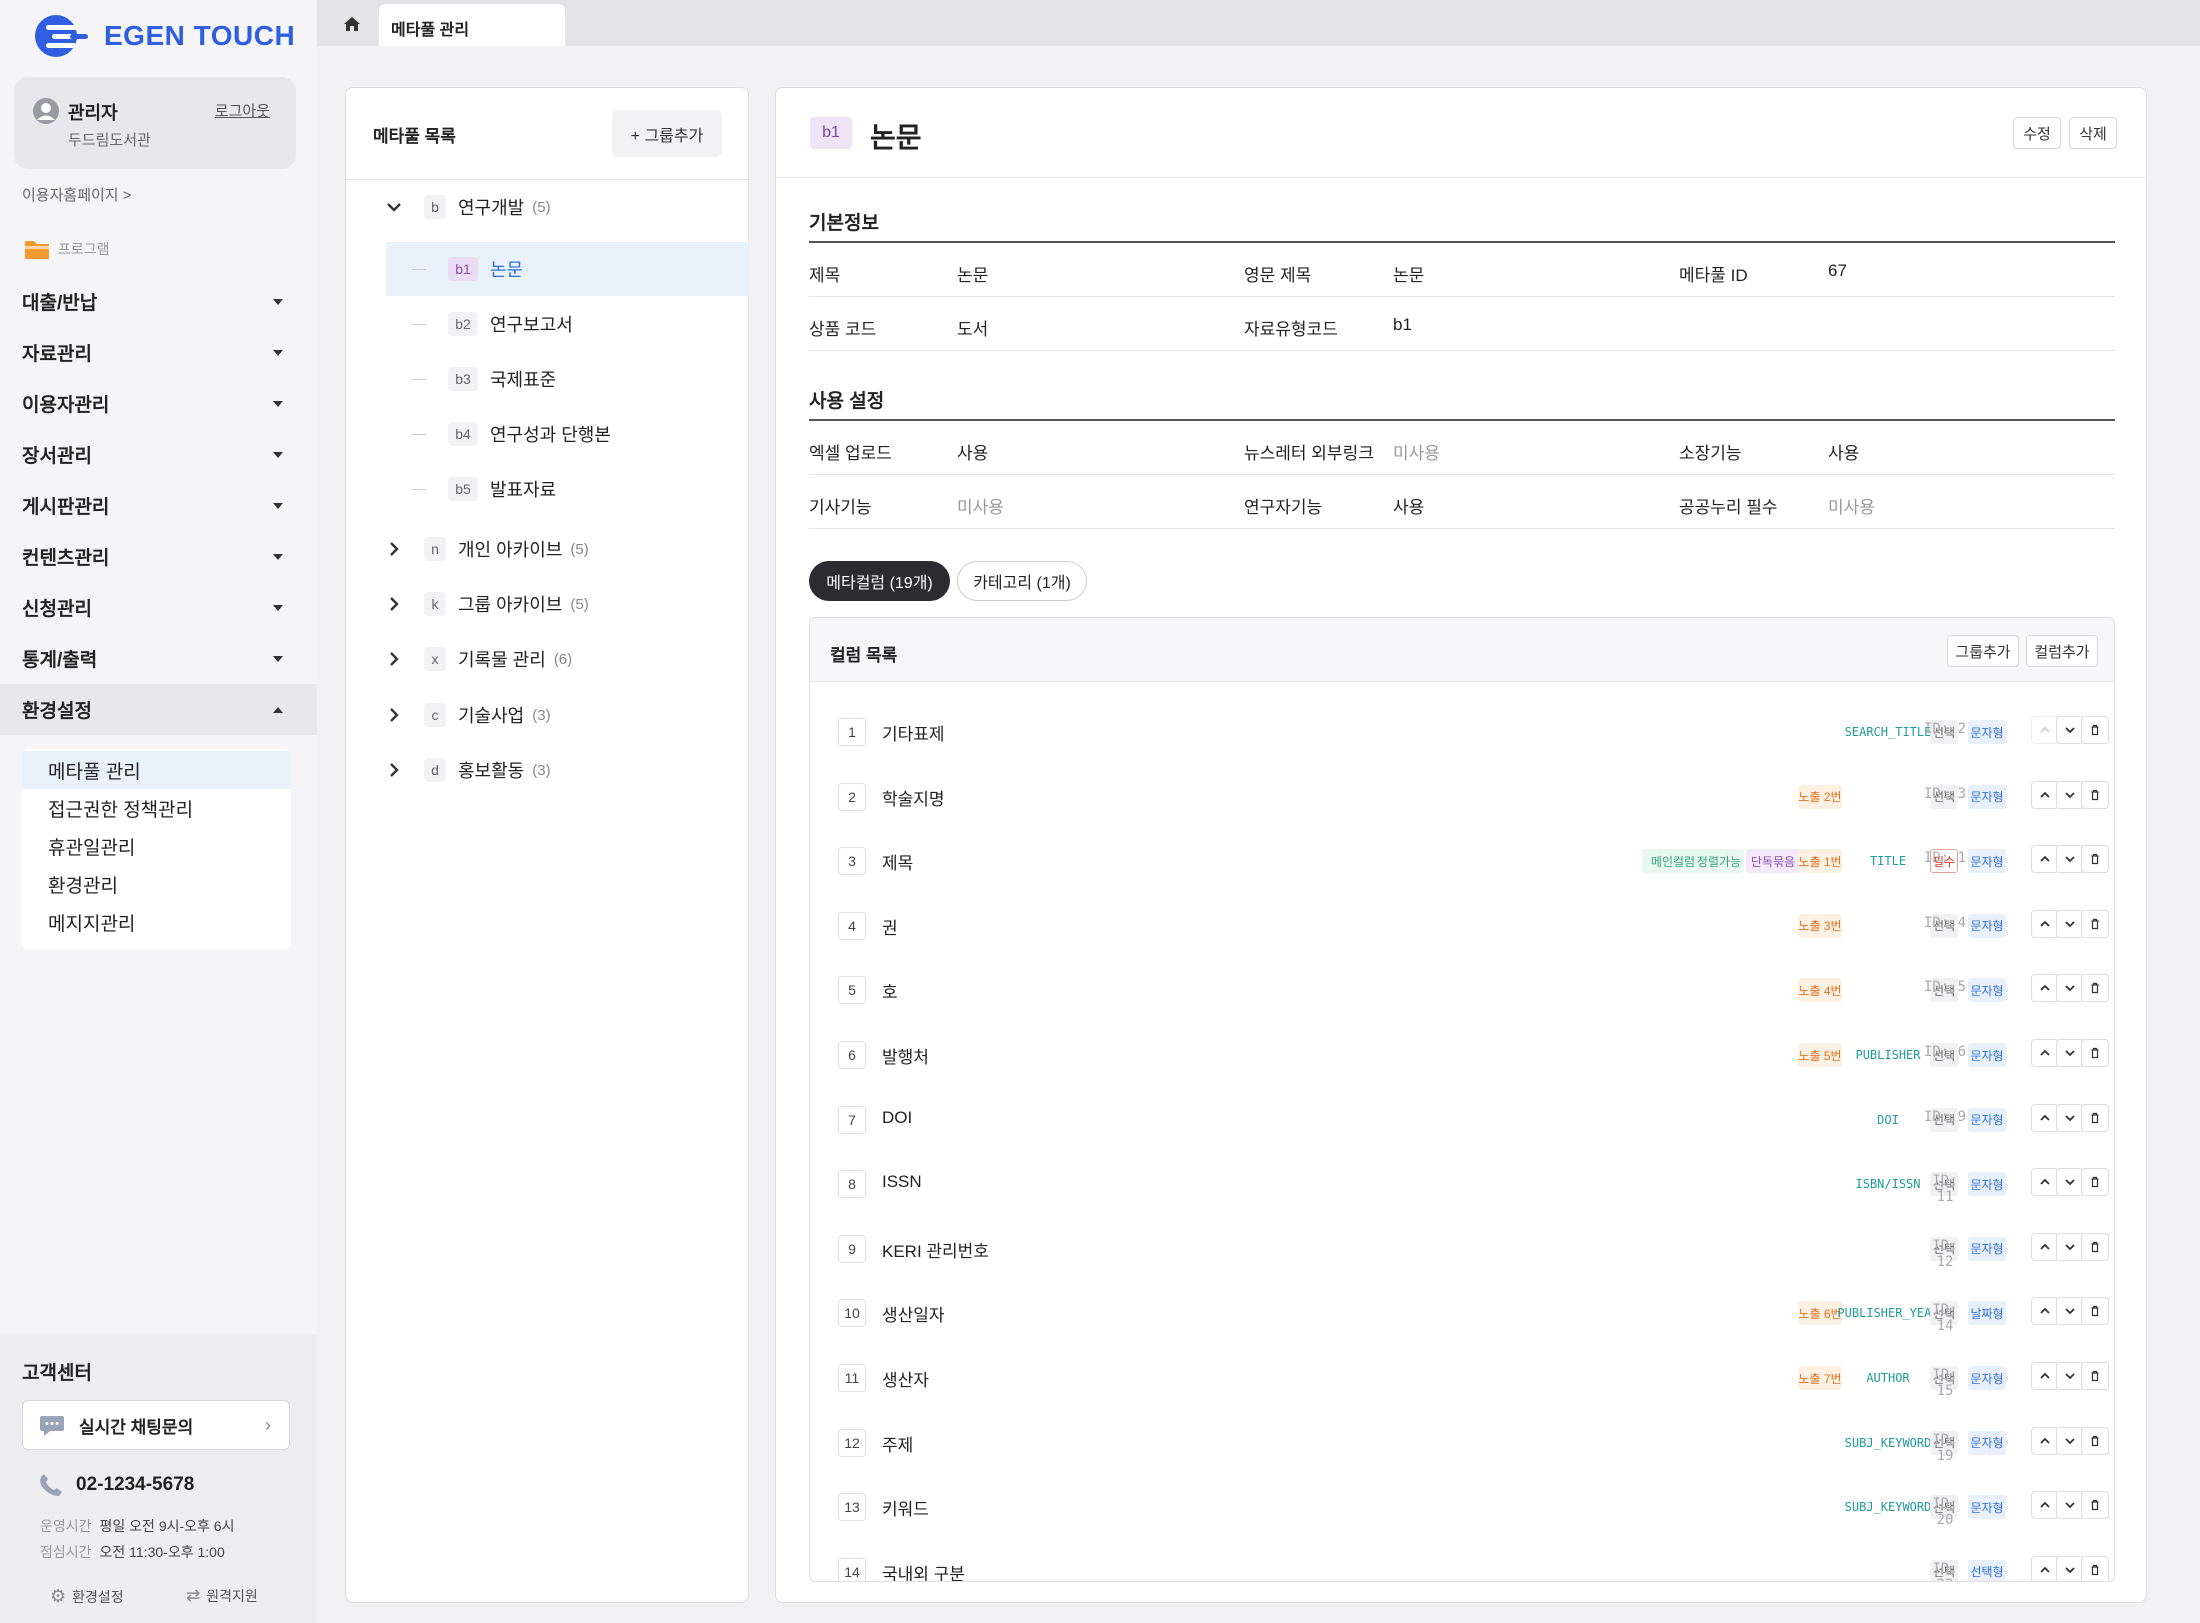  Describe the element at coordinates (1462, 1118) in the screenshot. I see `column-row: 7 DOI DOI 선택 문자형 ID: 9` at that location.